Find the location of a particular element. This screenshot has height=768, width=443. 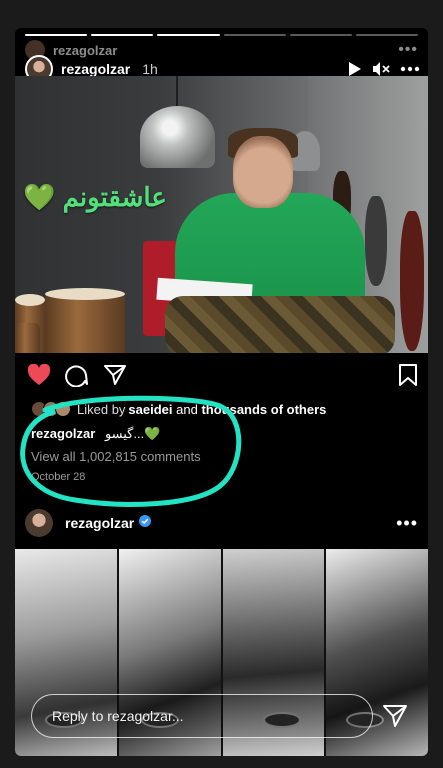

story-progress-bar is located at coordinates (222, 35).